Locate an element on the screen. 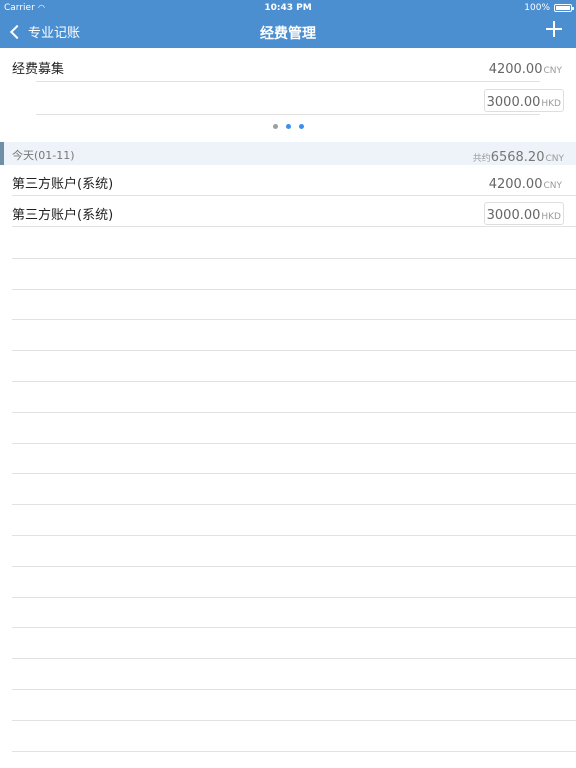 Image resolution: width=576 pixels, height=768 pixels. day-label: 今天(01-11) is located at coordinates (43, 155).